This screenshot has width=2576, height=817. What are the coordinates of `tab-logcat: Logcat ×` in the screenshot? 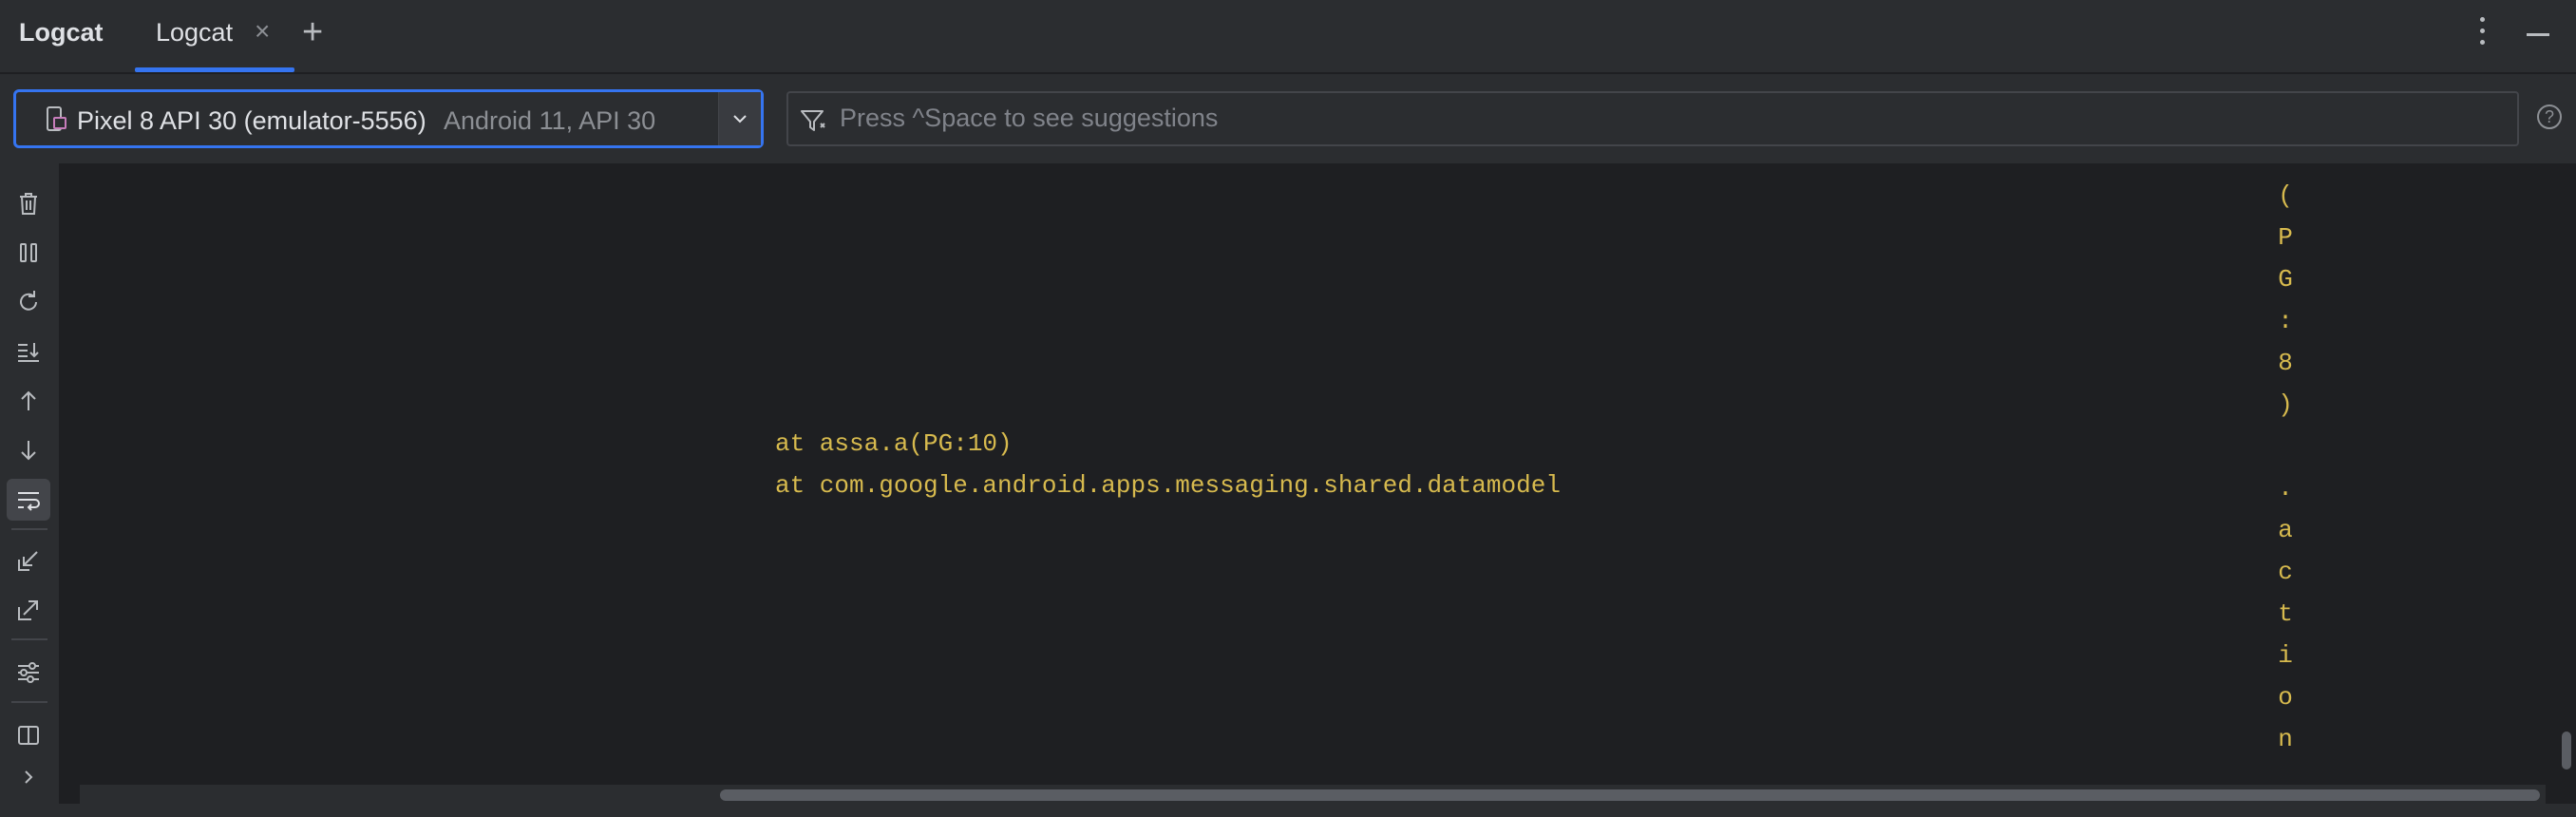 It's located at (214, 36).